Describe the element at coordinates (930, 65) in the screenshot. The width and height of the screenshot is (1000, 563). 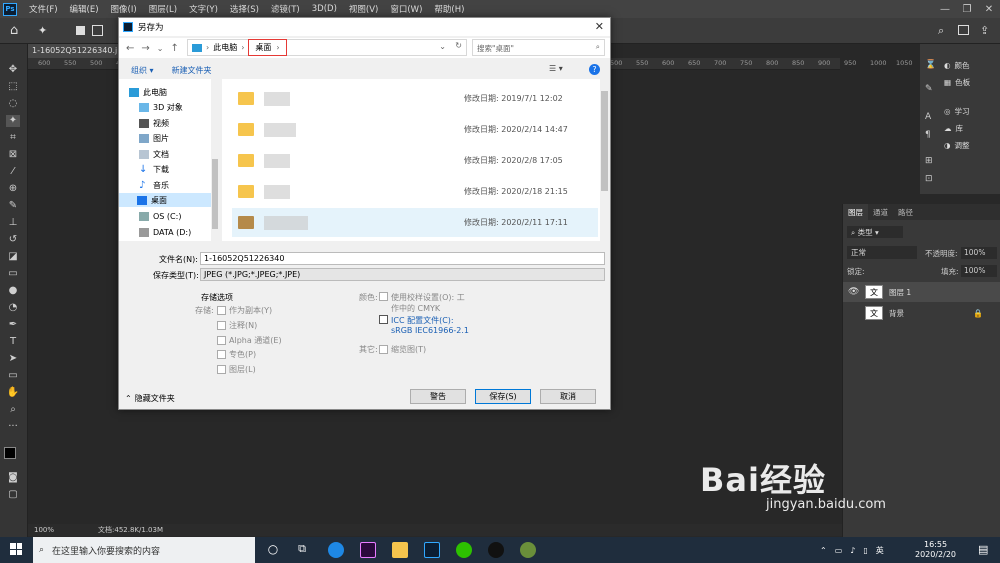
I see `history-icon: ⌛` at that location.